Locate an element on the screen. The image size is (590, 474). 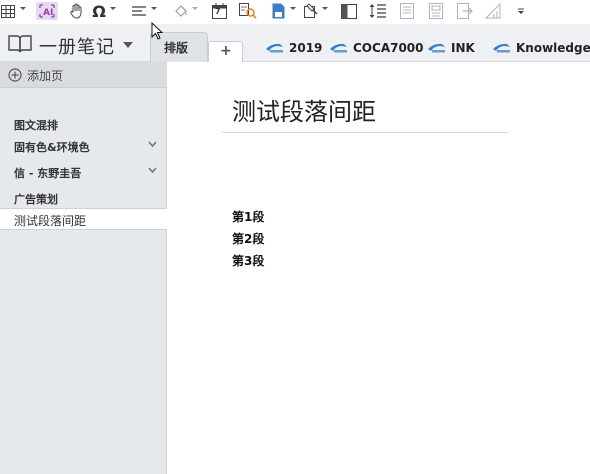
svg-text: AI is located at coordinates (48, 13).